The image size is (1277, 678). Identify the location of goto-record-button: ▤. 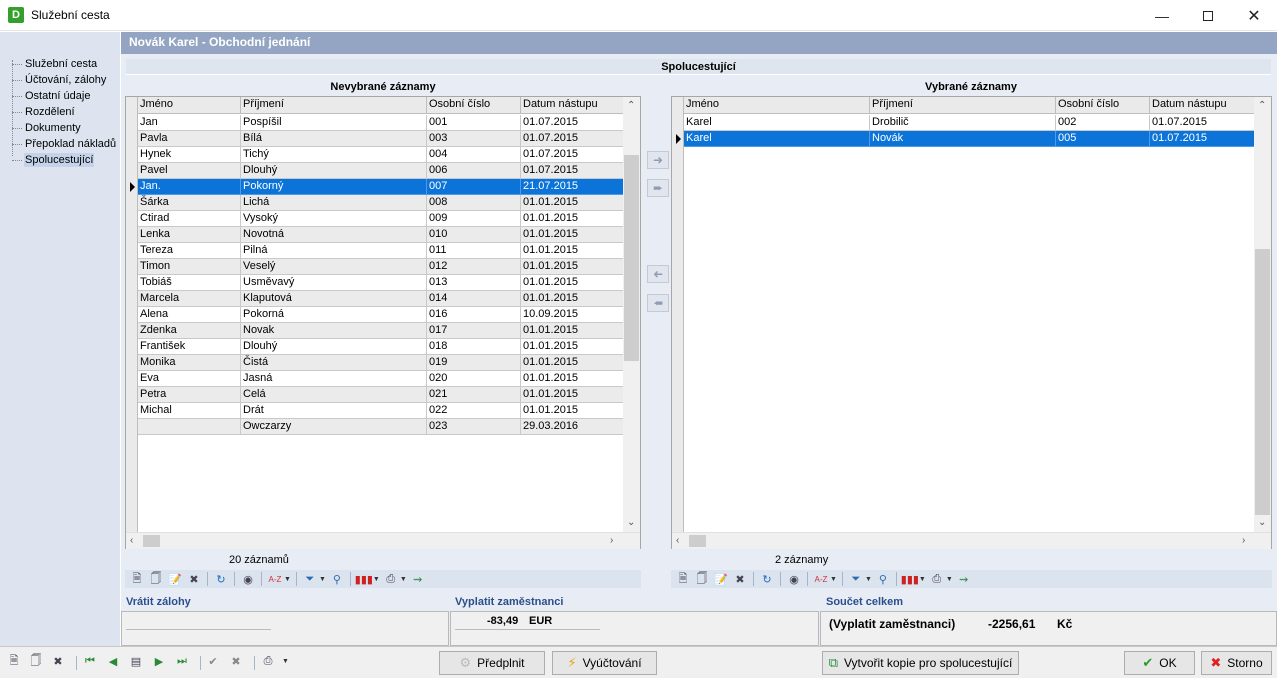
(136, 661).